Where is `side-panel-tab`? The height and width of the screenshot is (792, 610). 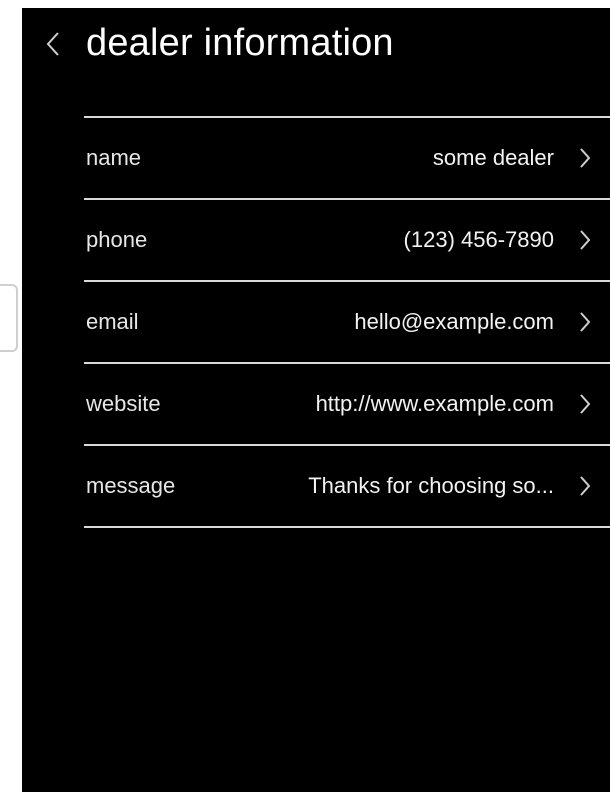 side-panel-tab is located at coordinates (9, 318).